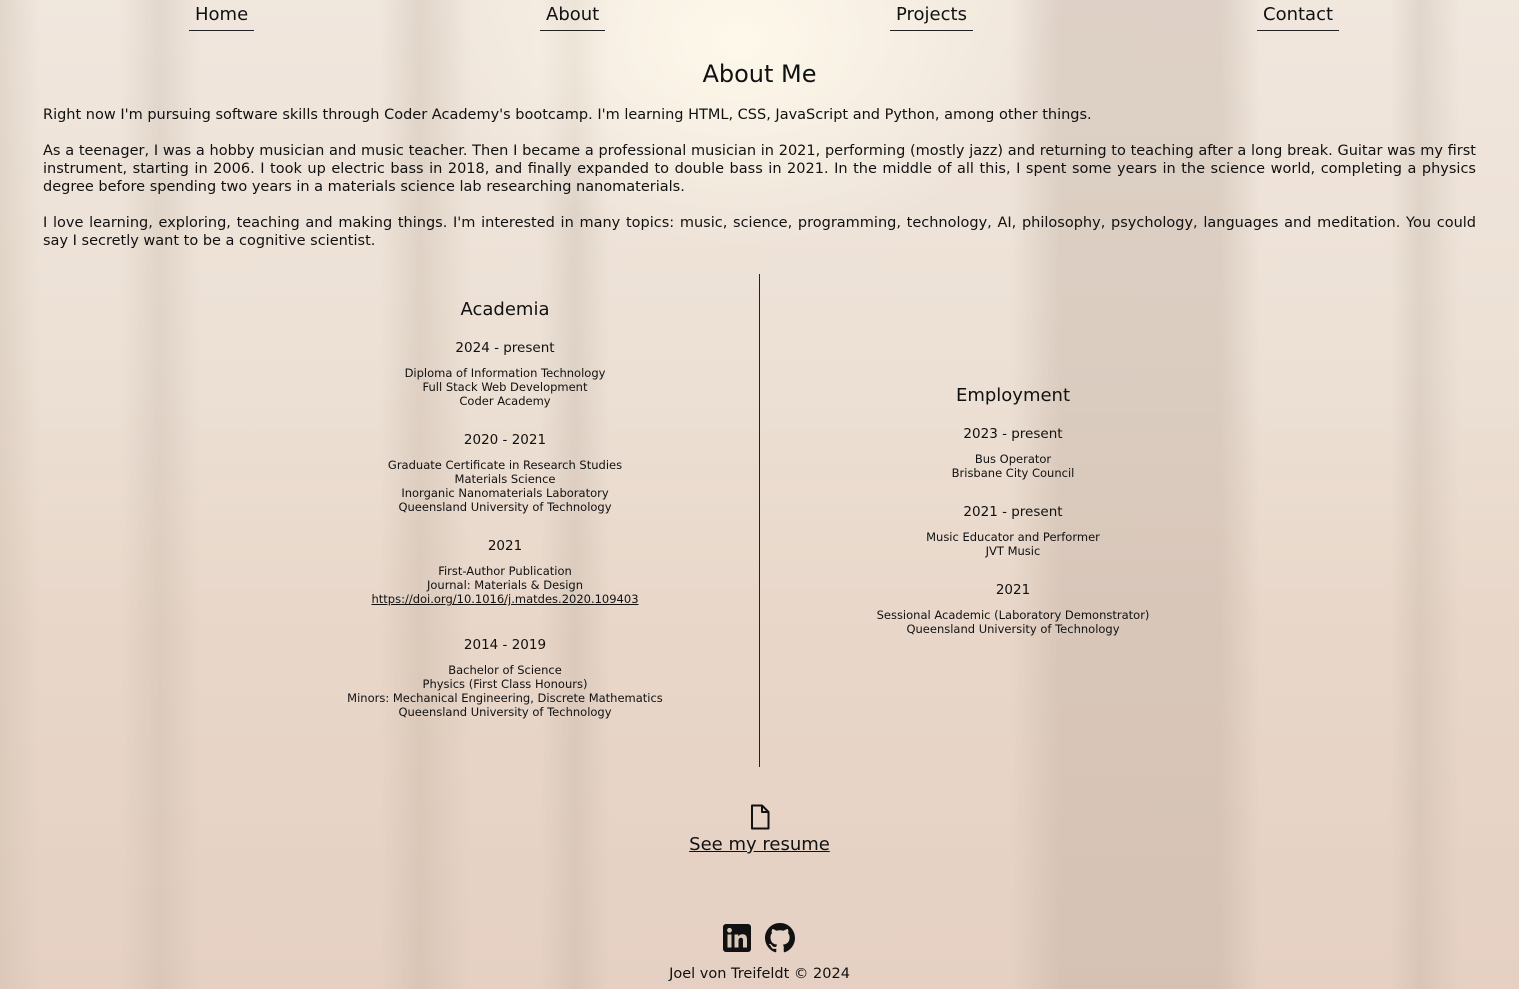  Describe the element at coordinates (505, 440) in the screenshot. I see `entry-date: 2020 - 2021` at that location.